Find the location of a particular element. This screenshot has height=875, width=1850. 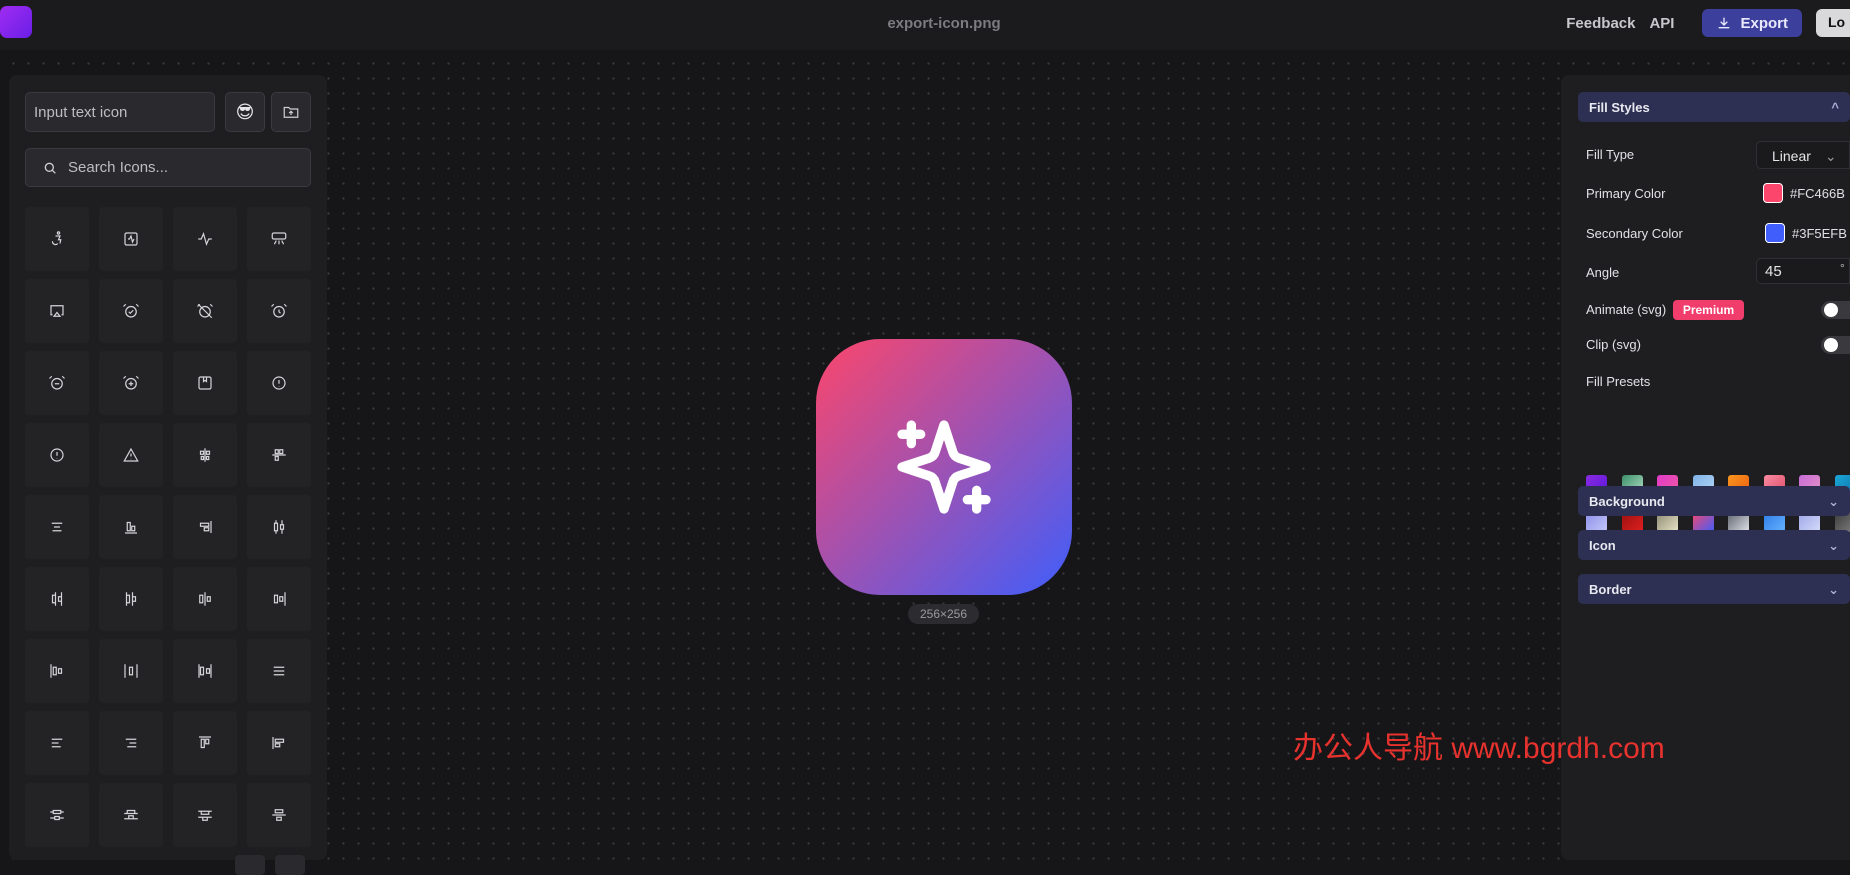

background-section-header: Background ⌄ is located at coordinates (1714, 501).